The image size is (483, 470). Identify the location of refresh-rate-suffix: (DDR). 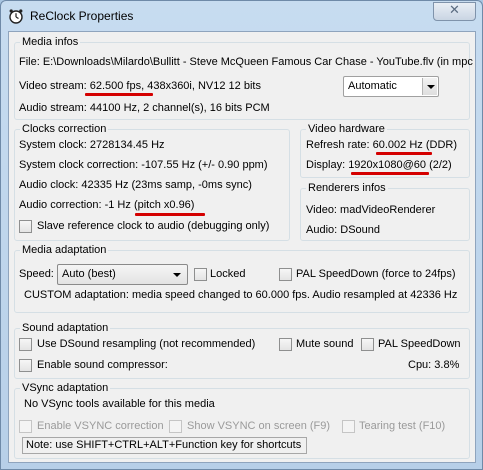
(440, 145).